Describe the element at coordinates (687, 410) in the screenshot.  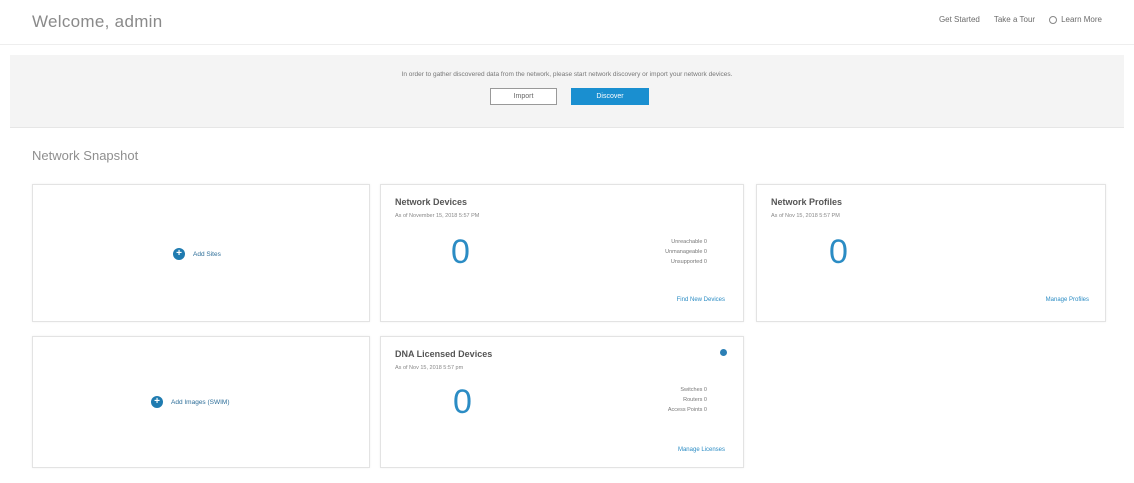
I see `stat-access-points: Access Points 0` at that location.